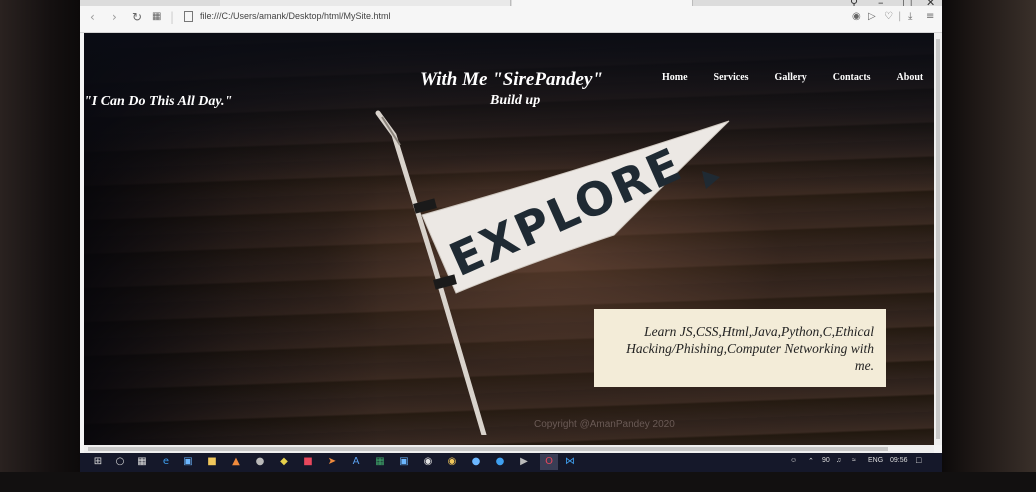  What do you see at coordinates (854, 460) in the screenshot?
I see `wifi-icon: ≈` at bounding box center [854, 460].